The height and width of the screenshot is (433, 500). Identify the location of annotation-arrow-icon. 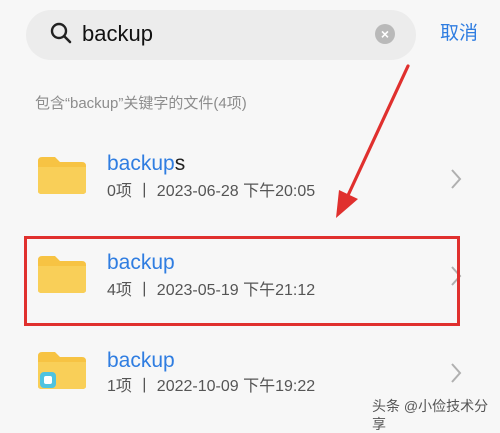
(373, 141).